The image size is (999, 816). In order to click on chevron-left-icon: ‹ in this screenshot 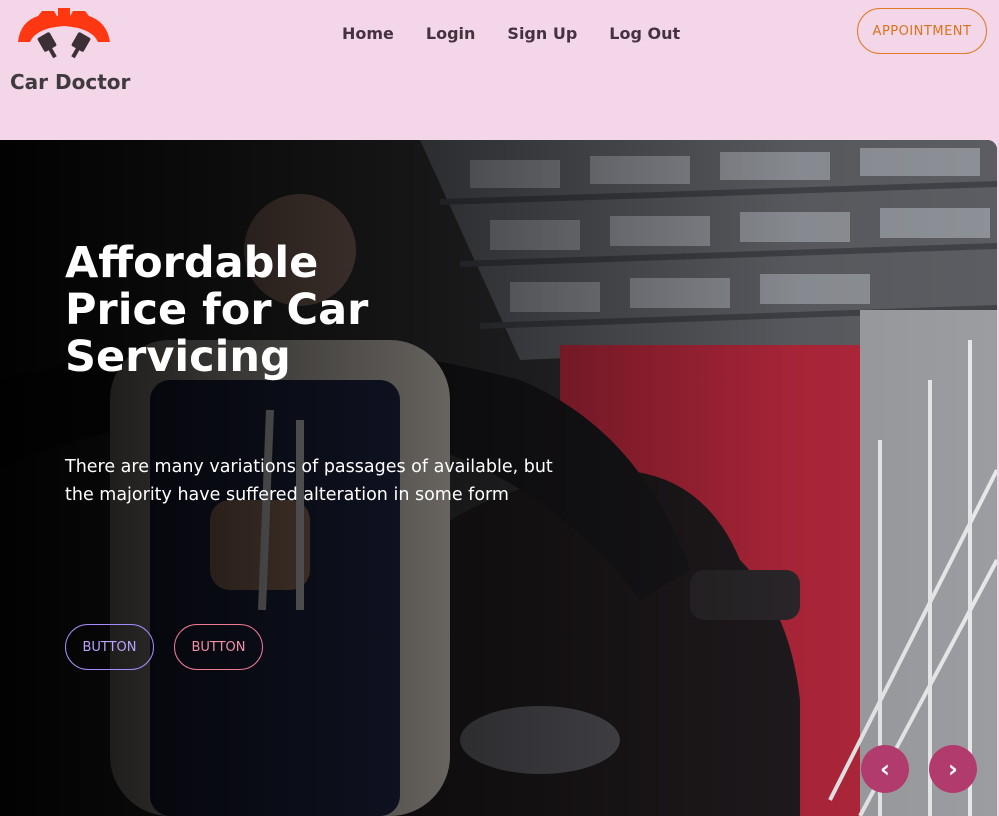, I will do `click(885, 769)`.